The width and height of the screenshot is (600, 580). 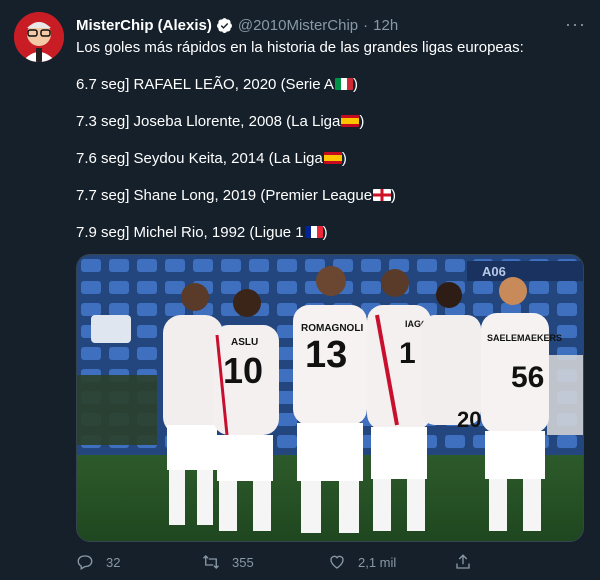 I want to click on reply-button: 32, so click(x=139, y=562).